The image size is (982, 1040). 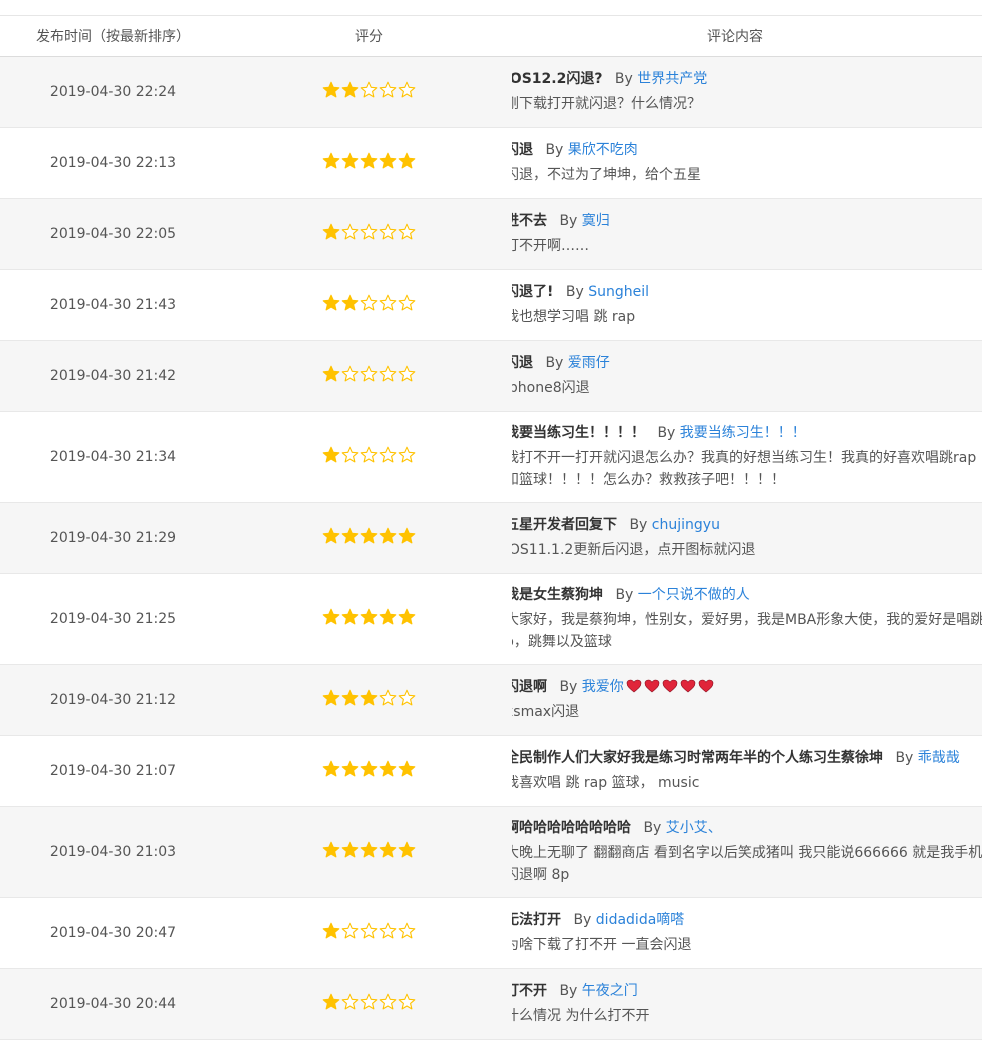 I want to click on author-link: 果欣不吃肉, so click(x=603, y=150).